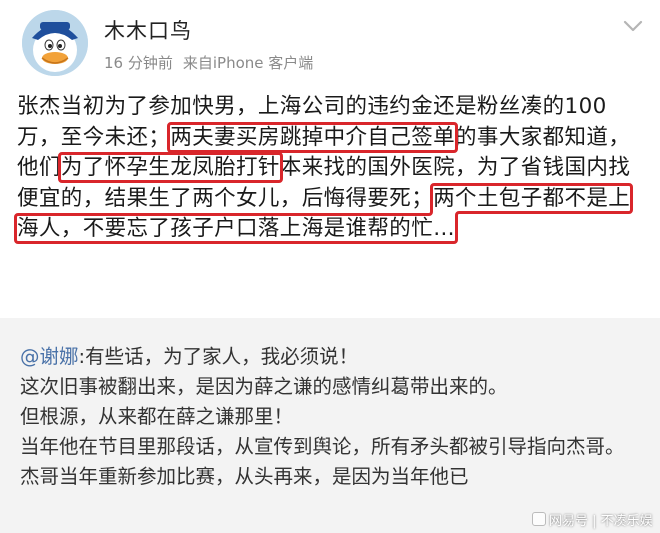  What do you see at coordinates (248, 63) in the screenshot?
I see `post-source: 来自iPhone 客户端` at bounding box center [248, 63].